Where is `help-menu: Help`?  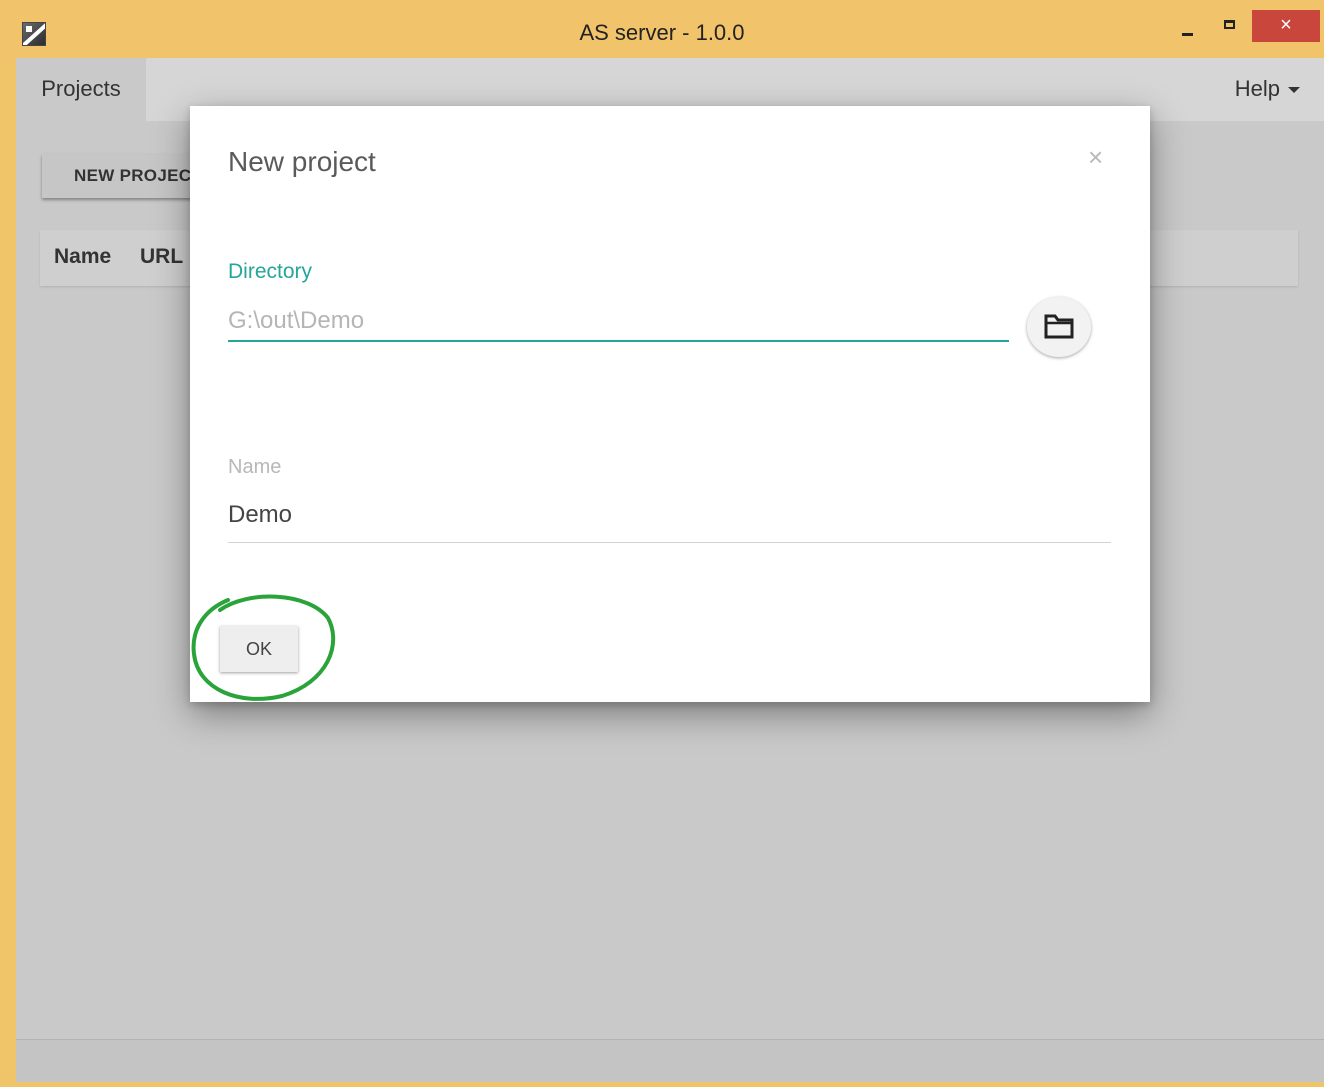 help-menu: Help is located at coordinates (1267, 89).